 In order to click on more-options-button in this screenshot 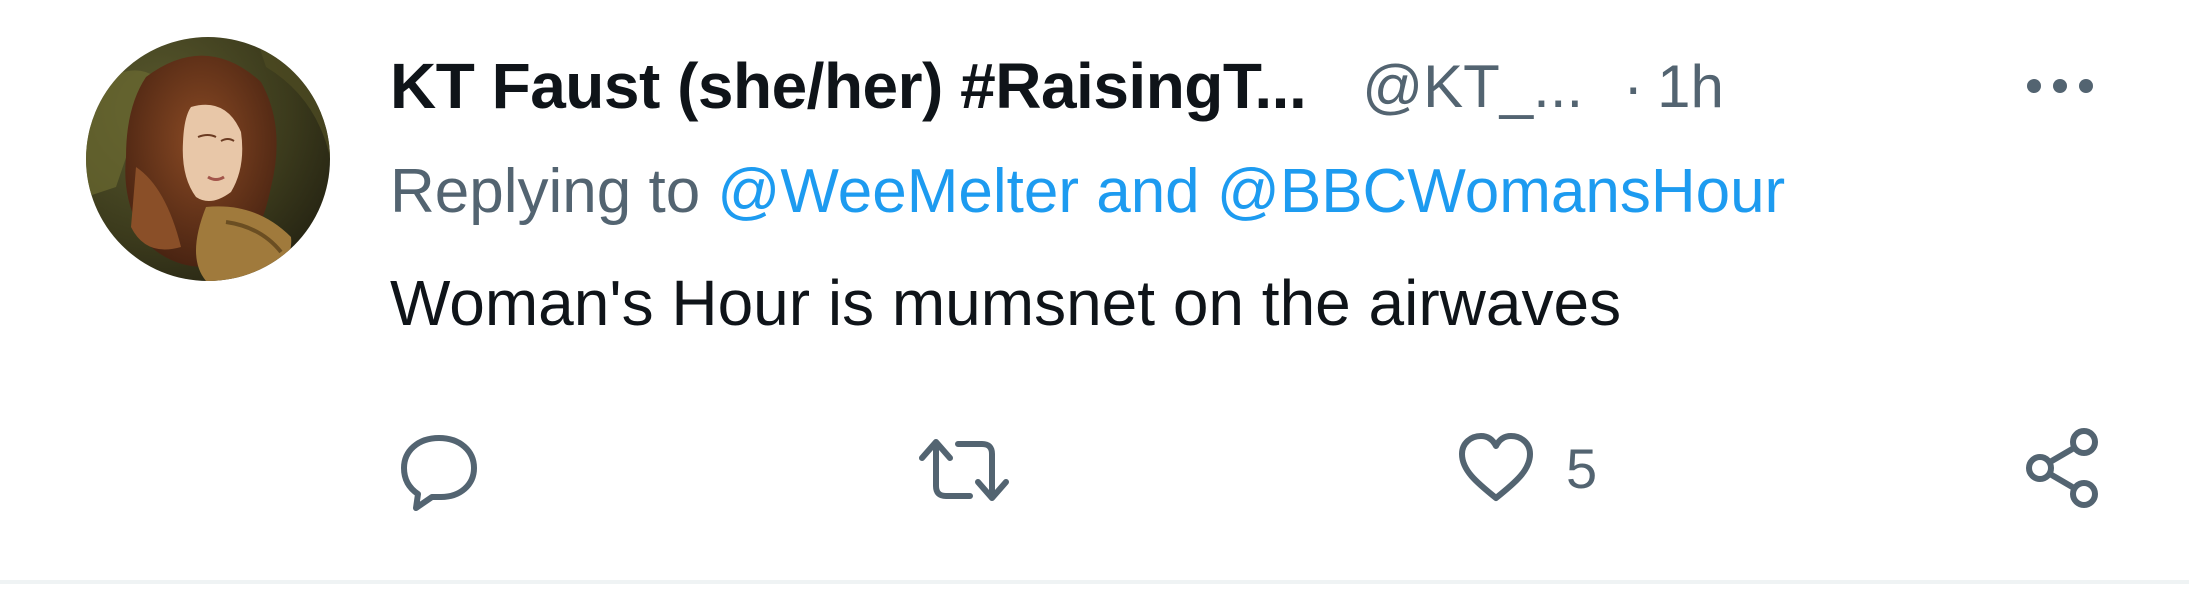, I will do `click(2060, 85)`.